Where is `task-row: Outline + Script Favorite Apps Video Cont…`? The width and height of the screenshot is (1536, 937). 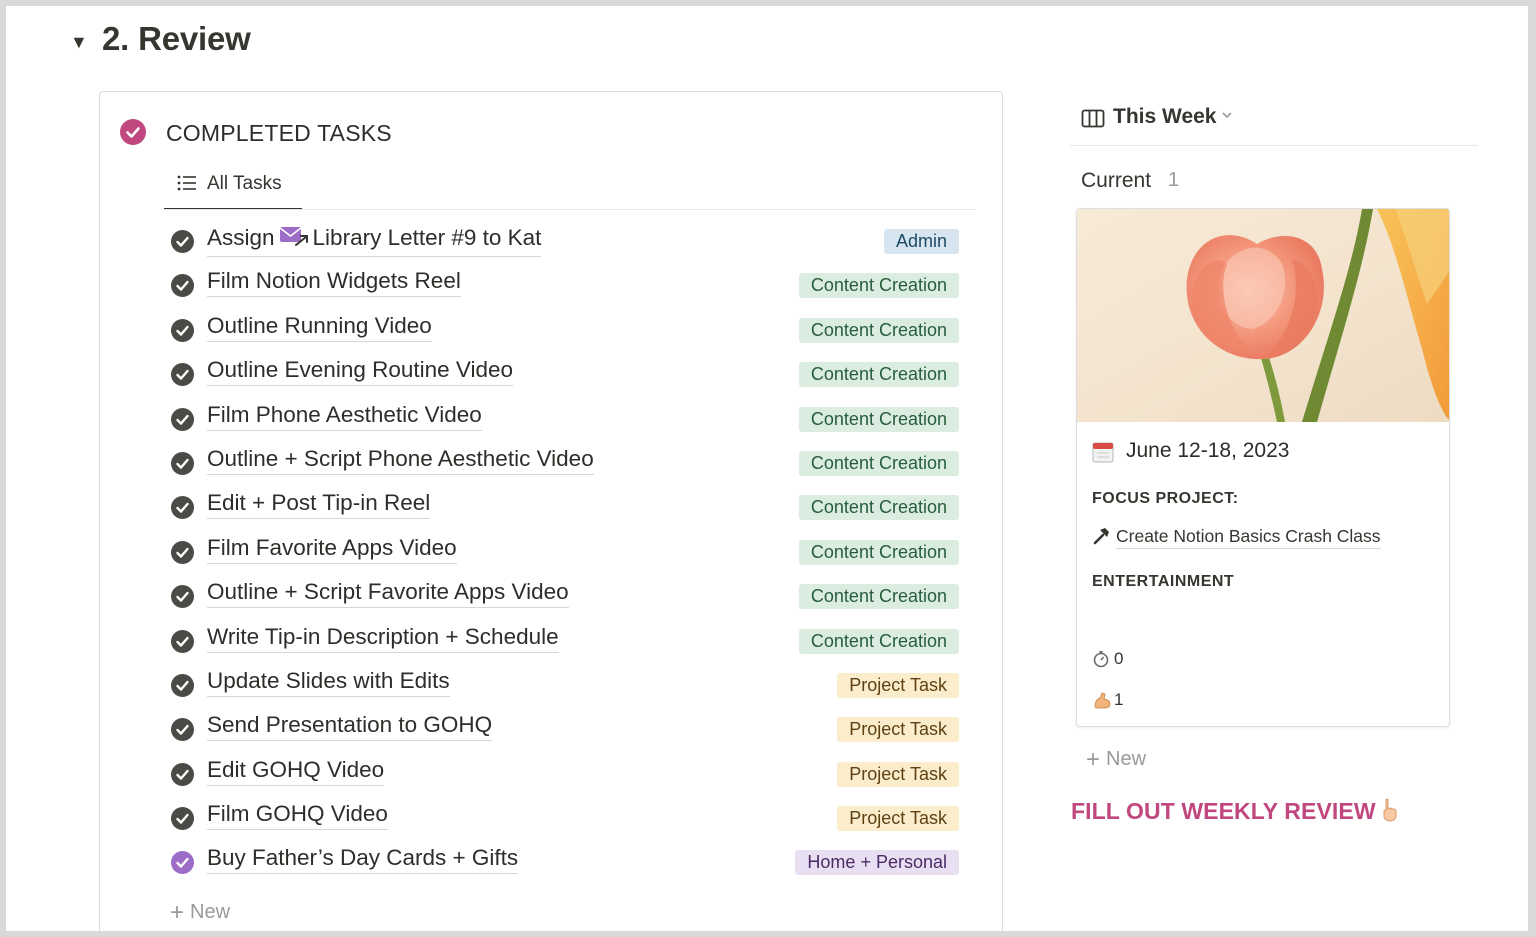 task-row: Outline + Script Favorite Apps Video Cont… is located at coordinates (564, 597).